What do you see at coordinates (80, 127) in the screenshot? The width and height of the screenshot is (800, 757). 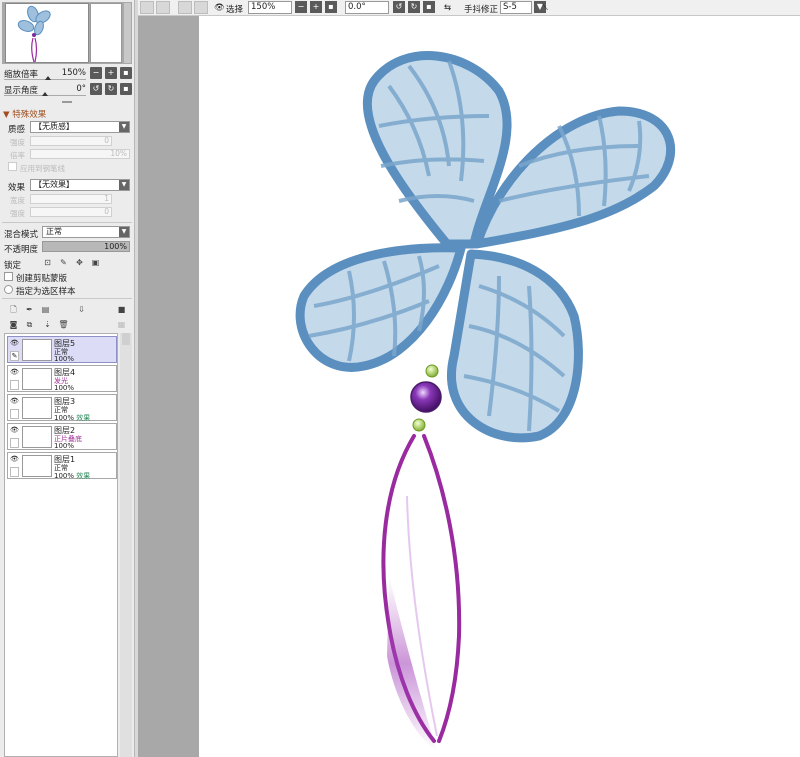 I see `texture-dropdown: 【无质感】 ▼` at bounding box center [80, 127].